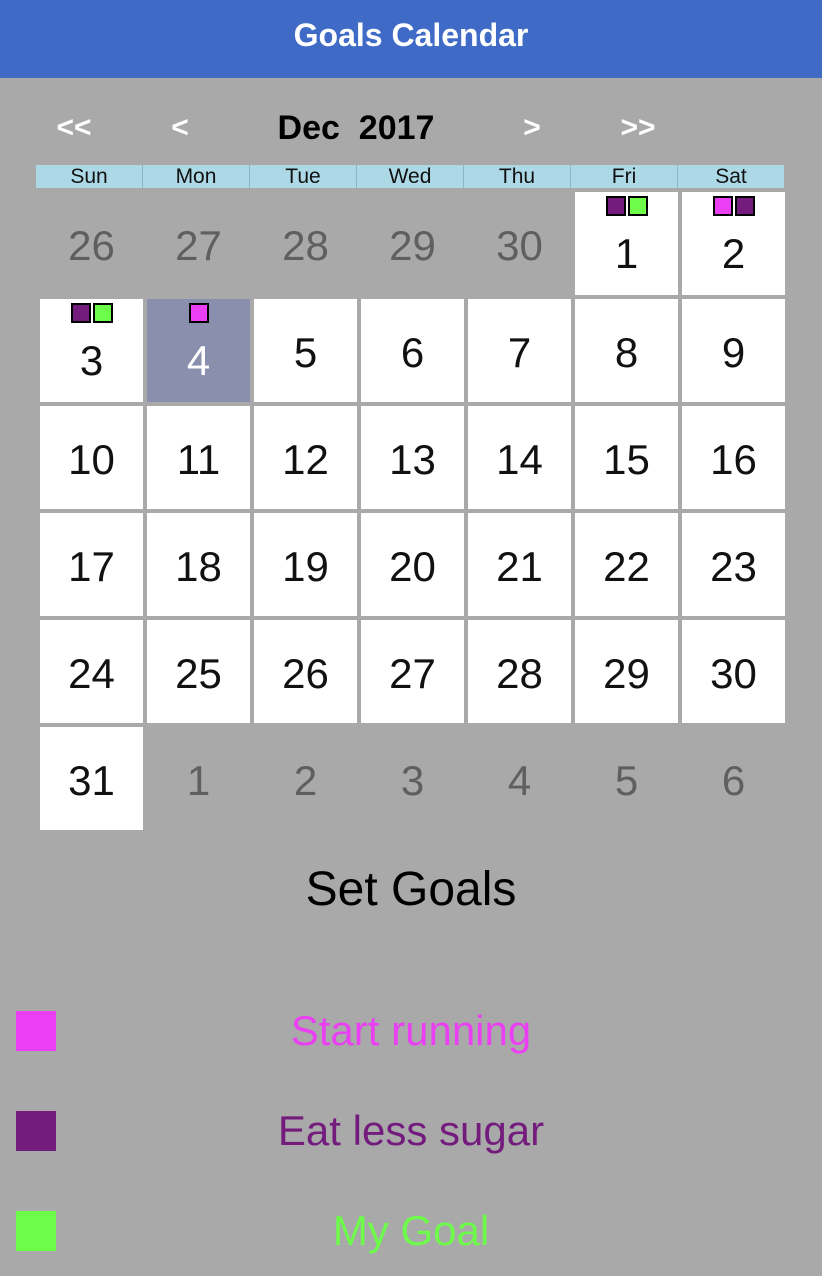 This screenshot has width=822, height=1276. I want to click on day-number: 29, so click(412, 245).